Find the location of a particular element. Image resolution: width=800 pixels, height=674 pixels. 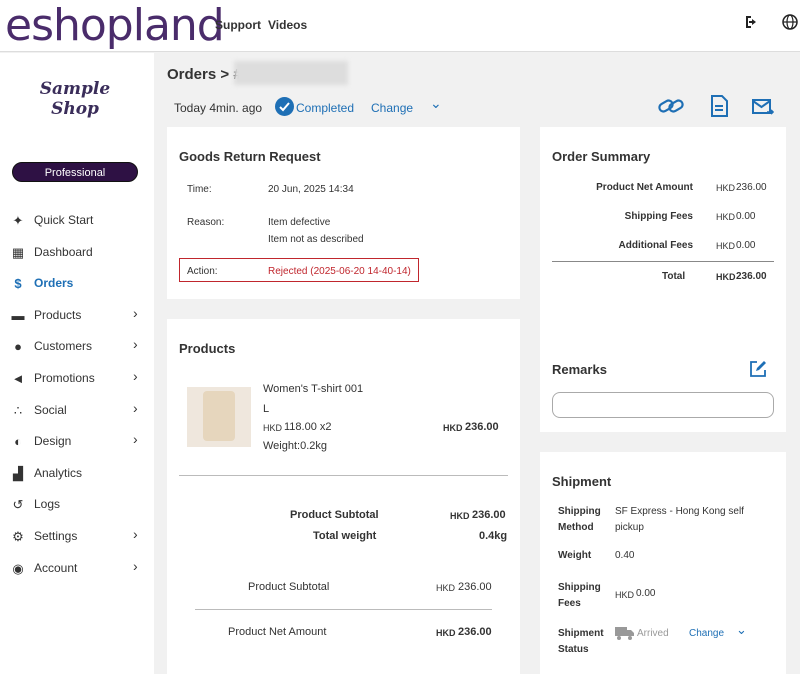

sidebar-item-orders: $ Orders is located at coordinates (77, 283).